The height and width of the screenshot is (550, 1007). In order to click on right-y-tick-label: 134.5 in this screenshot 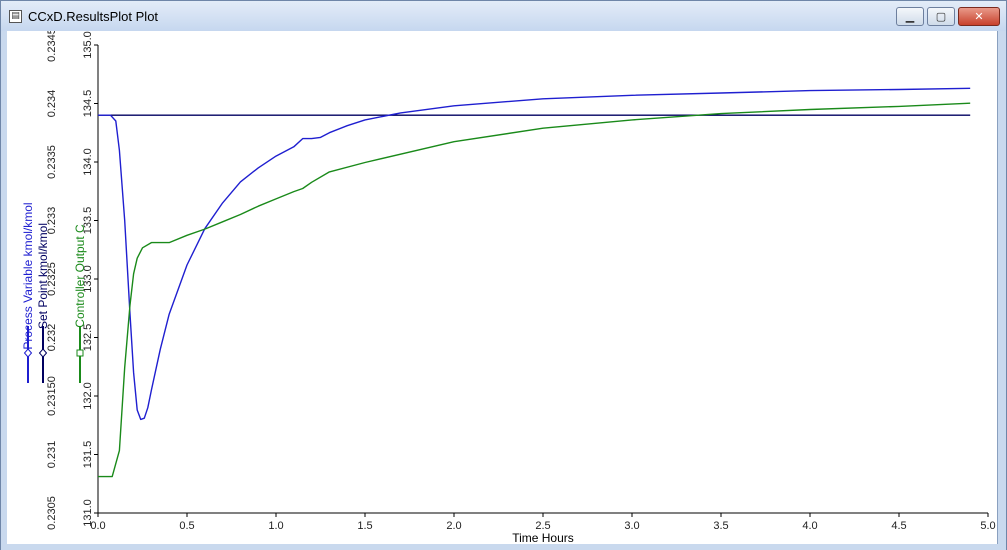, I will do `click(88, 104)`.